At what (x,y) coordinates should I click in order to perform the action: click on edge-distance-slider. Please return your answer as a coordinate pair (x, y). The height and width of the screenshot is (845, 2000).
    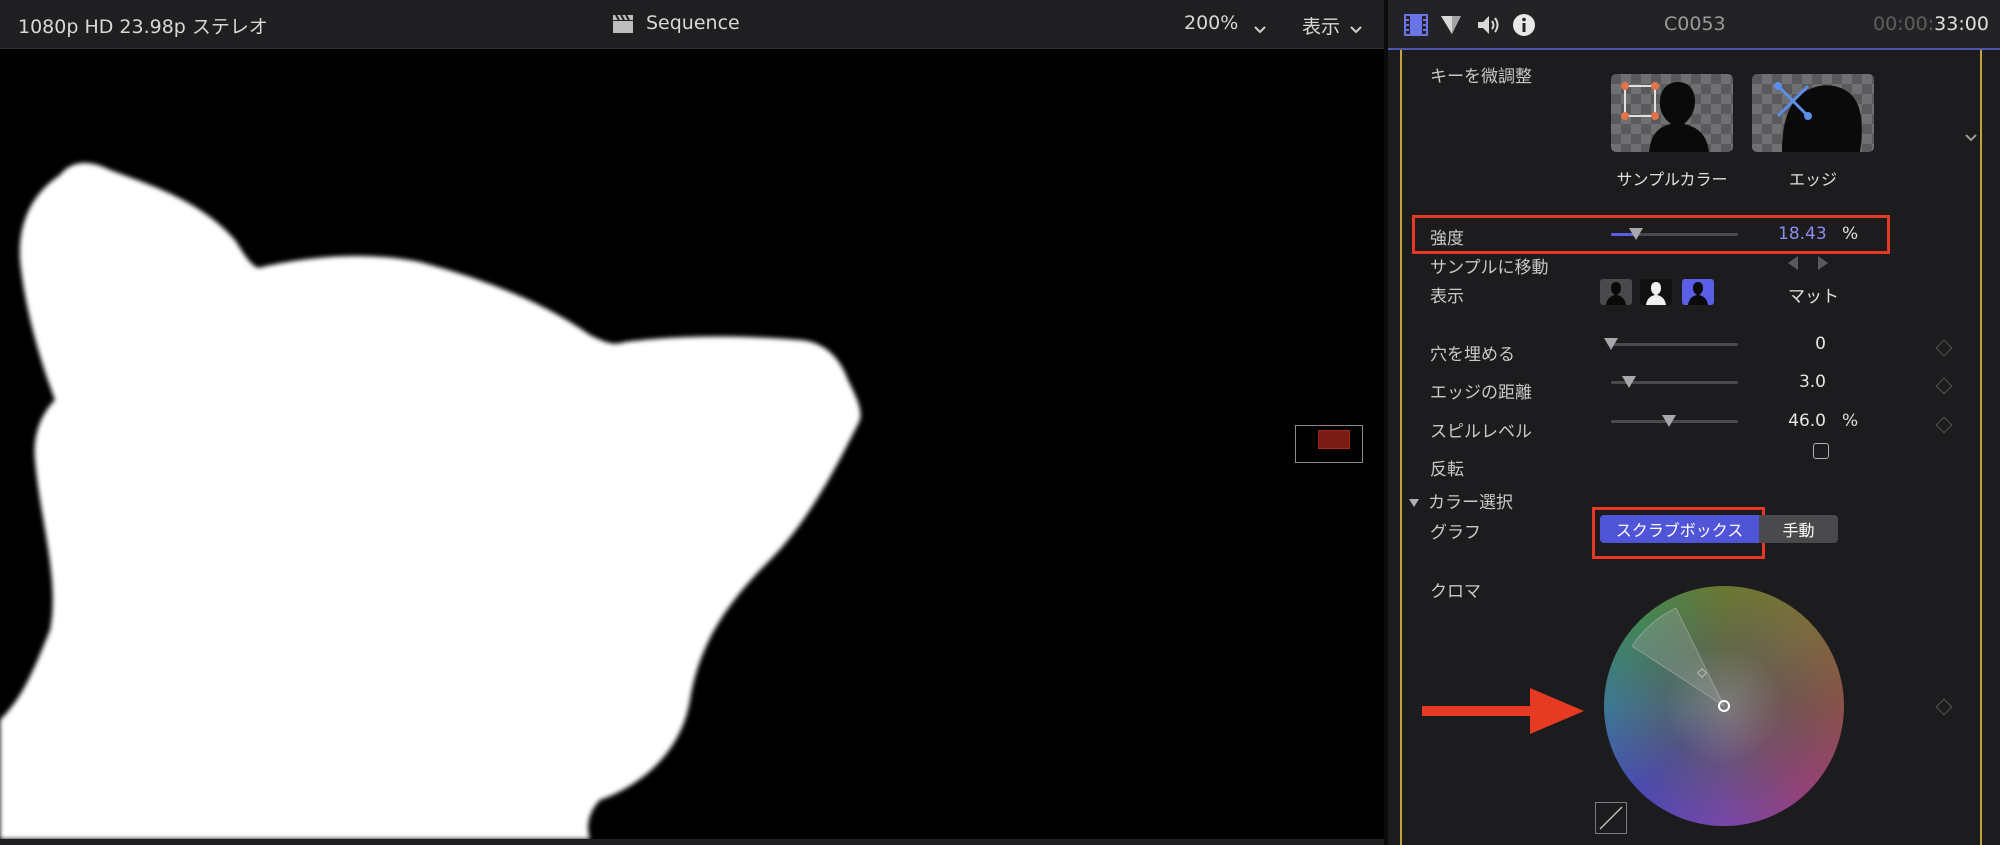
    Looking at the image, I should click on (1674, 385).